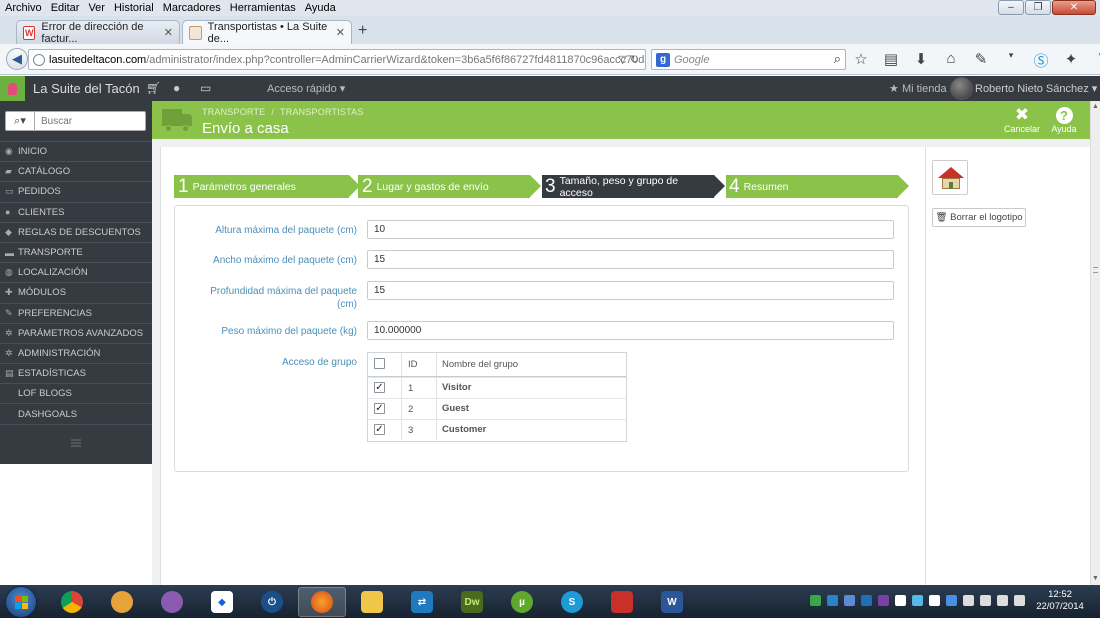 This screenshot has width=1100, height=618. Describe the element at coordinates (17, 59) in the screenshot. I see `back-button: ◀` at that location.